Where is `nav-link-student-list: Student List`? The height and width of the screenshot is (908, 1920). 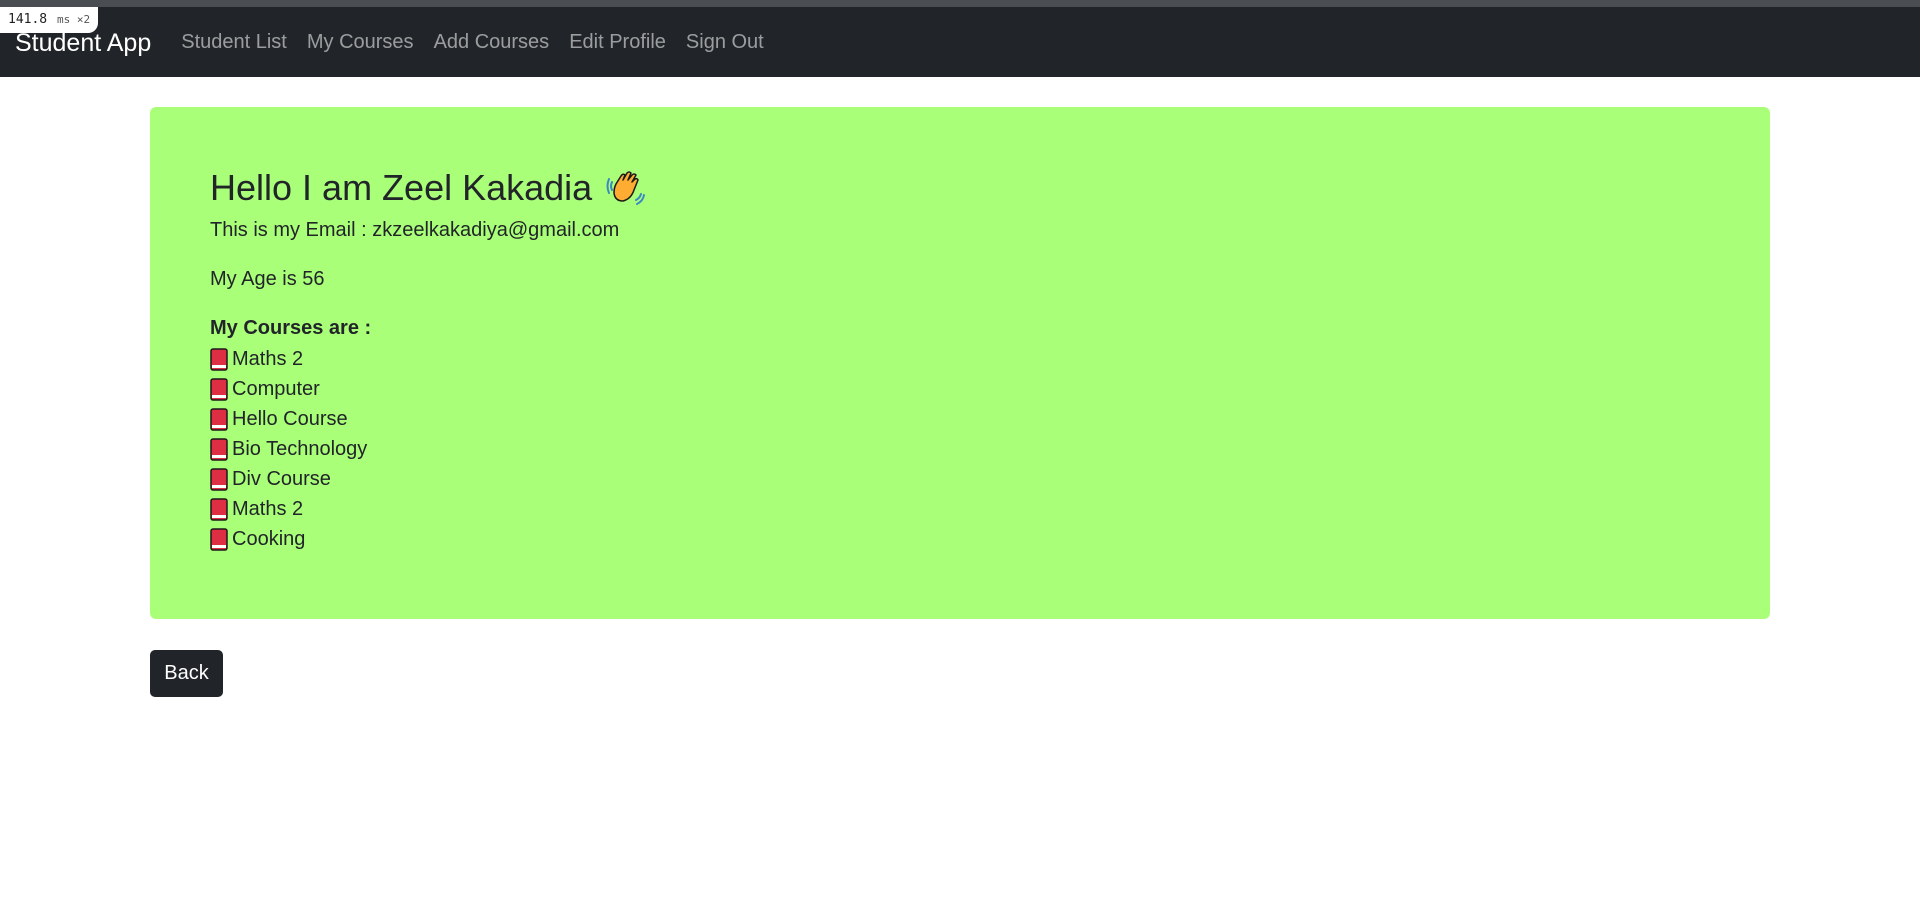 nav-link-student-list: Student List is located at coordinates (234, 42).